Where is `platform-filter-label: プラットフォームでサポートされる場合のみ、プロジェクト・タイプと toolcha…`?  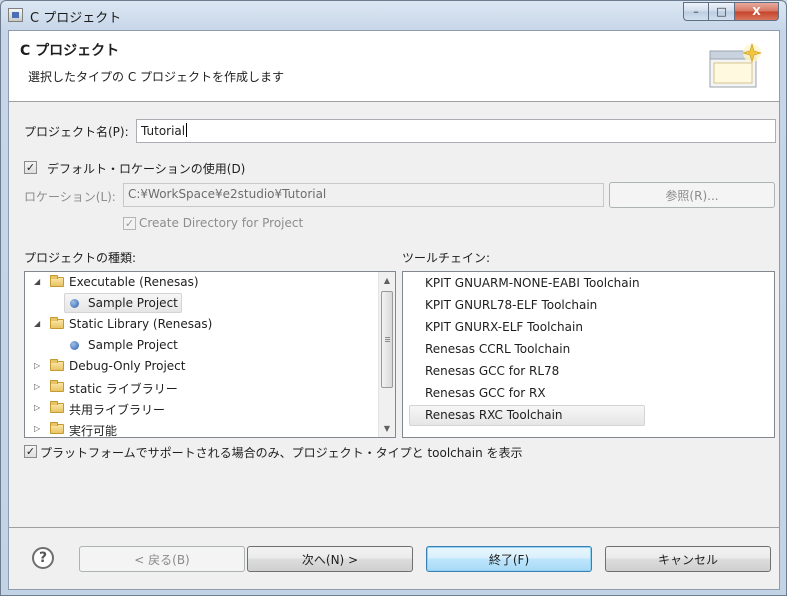 platform-filter-label: プラットフォームでサポートされる場合のみ、プロジェクト・タイプと toolcha… is located at coordinates (281, 453).